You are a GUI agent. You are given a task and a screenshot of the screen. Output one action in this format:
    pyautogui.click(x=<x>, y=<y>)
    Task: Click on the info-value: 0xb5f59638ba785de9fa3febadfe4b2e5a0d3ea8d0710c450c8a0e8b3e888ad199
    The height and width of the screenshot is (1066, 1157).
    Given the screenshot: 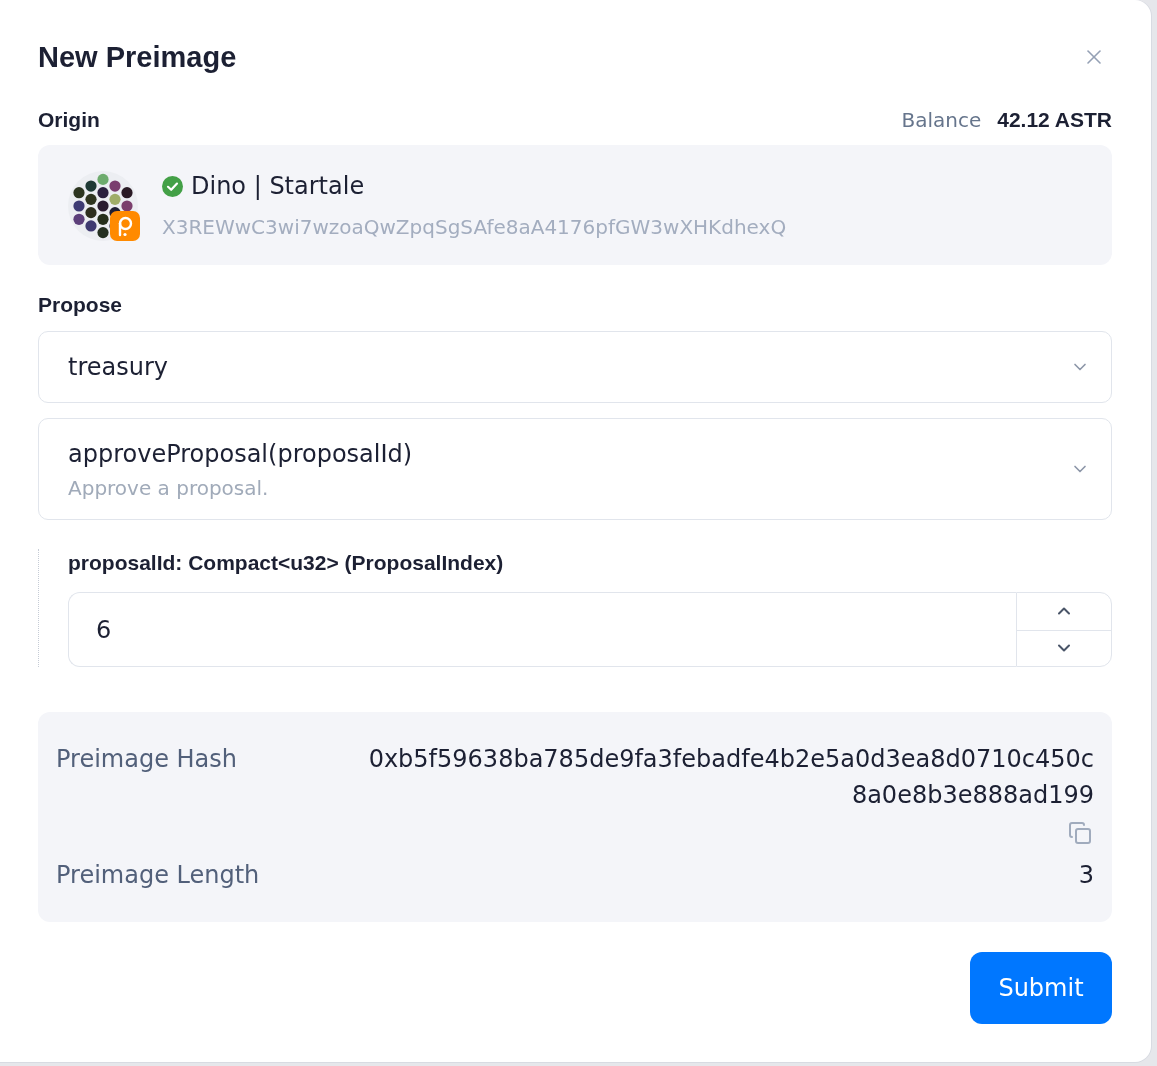 What is the action you would take?
    pyautogui.click(x=730, y=777)
    